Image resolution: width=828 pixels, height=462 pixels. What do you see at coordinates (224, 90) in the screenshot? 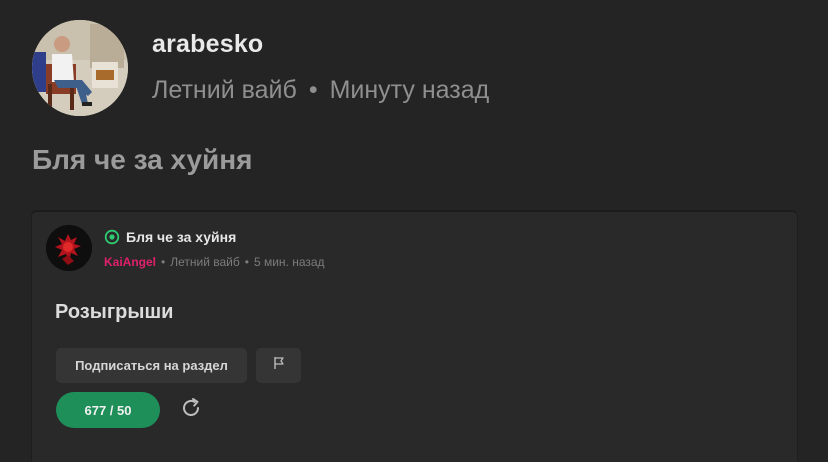
I see `post-category: Летний вайб` at bounding box center [224, 90].